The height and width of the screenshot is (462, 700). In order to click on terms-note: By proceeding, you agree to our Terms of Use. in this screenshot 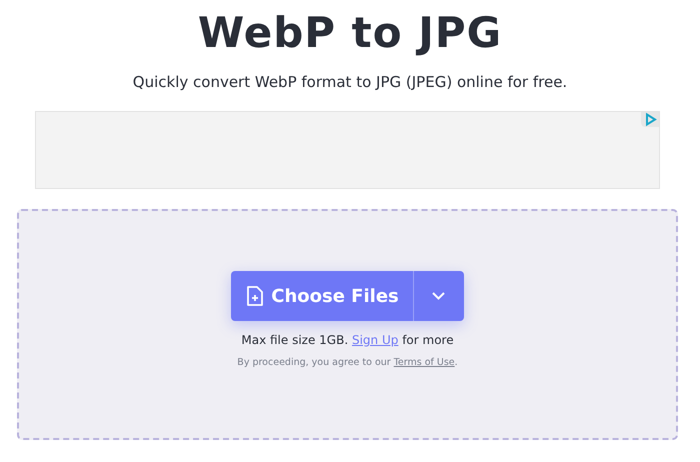, I will do `click(347, 362)`.